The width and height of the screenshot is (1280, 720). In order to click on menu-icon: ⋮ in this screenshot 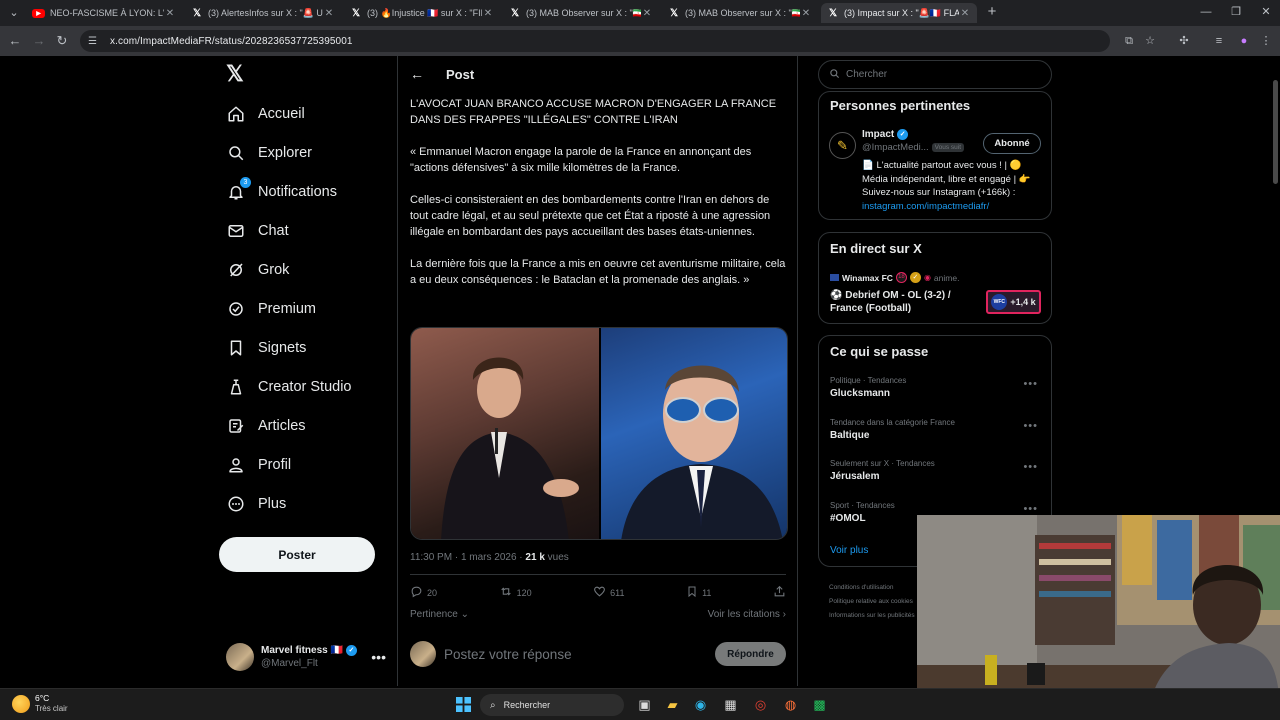, I will do `click(1266, 41)`.